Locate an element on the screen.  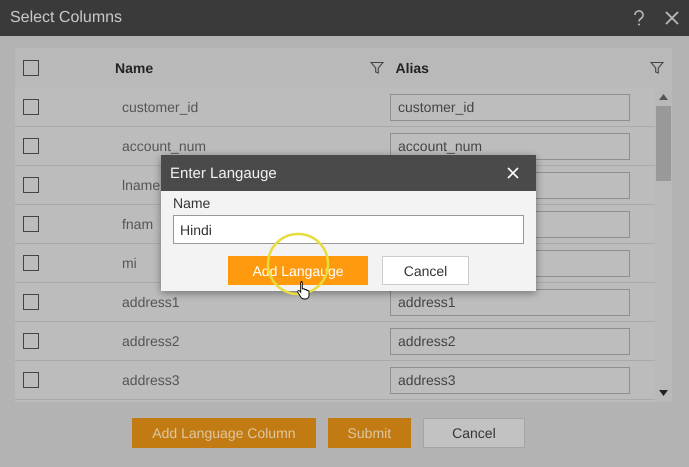
help-icon is located at coordinates (639, 18).